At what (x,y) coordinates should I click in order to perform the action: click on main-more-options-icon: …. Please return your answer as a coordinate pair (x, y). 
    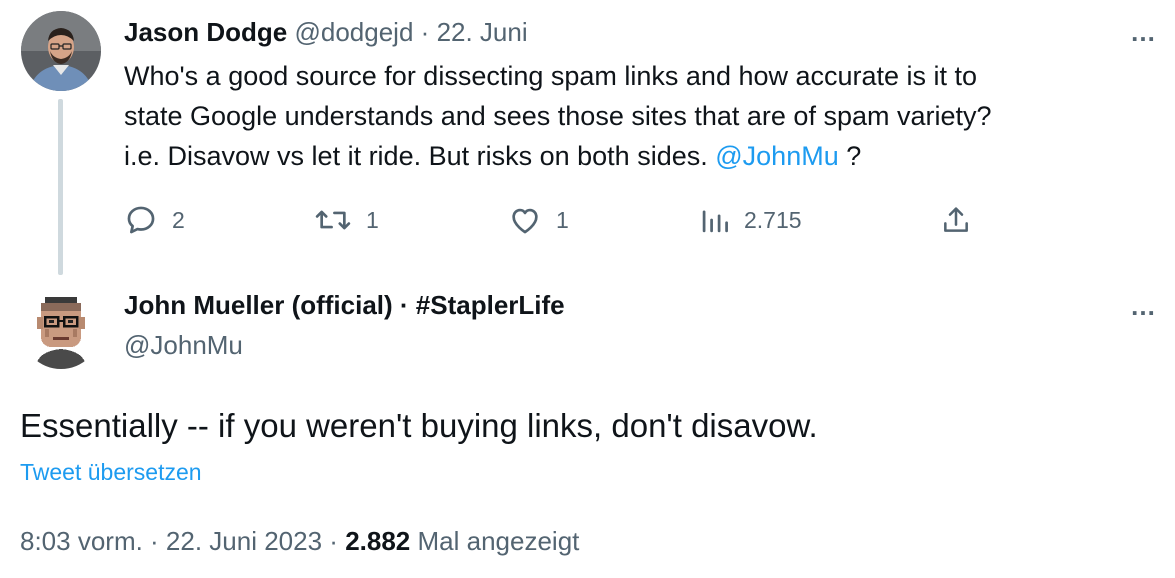
    Looking at the image, I should click on (1143, 306).